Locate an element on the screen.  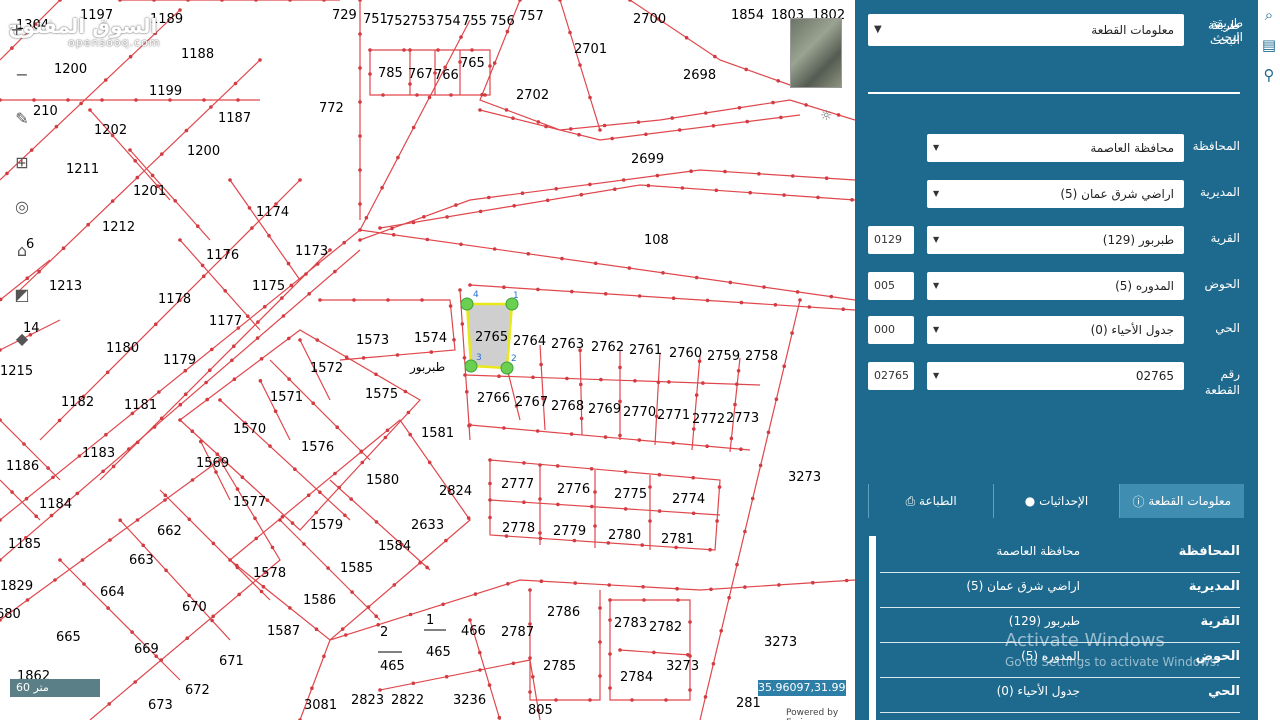
parcel-number-label: 2822 is located at coordinates (407, 700).